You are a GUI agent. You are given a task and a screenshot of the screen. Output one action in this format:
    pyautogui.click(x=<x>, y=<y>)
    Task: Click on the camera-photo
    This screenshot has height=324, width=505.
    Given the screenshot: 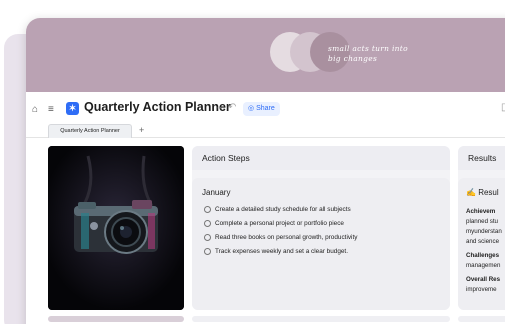 What is the action you would take?
    pyautogui.click(x=116, y=228)
    